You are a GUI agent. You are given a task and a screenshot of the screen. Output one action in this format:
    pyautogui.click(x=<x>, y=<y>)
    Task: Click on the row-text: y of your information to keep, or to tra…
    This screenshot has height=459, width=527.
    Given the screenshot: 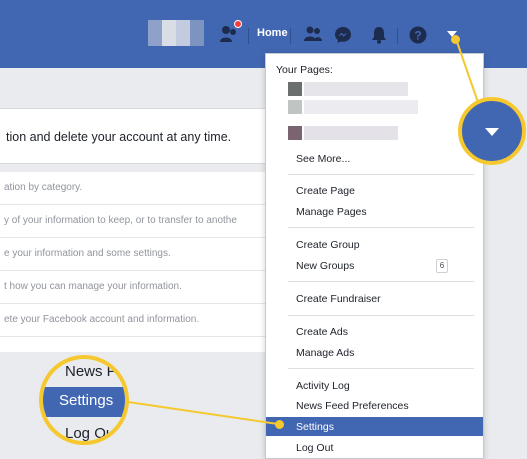 What is the action you would take?
    pyautogui.click(x=120, y=220)
    